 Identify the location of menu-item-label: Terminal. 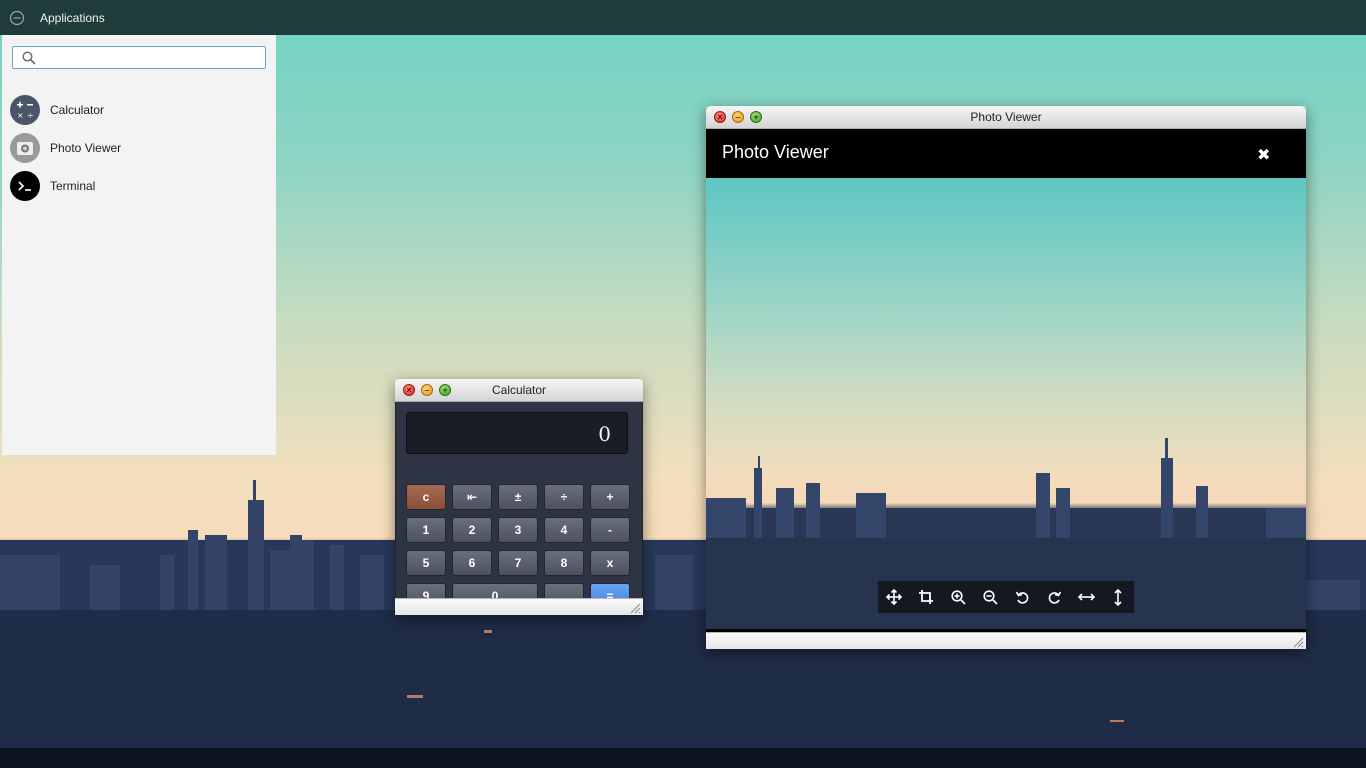
(73, 186).